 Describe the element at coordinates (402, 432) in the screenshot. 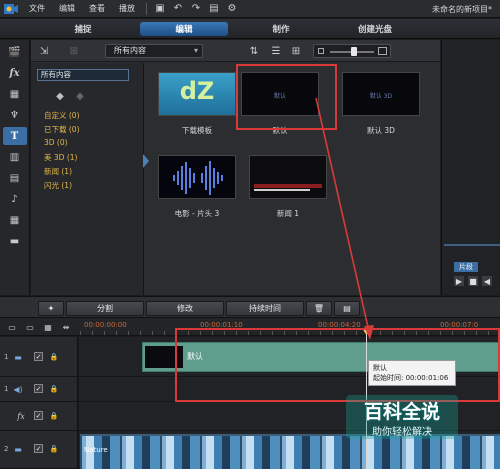

I see `watermark-subtitle: 助你轻松解决` at that location.